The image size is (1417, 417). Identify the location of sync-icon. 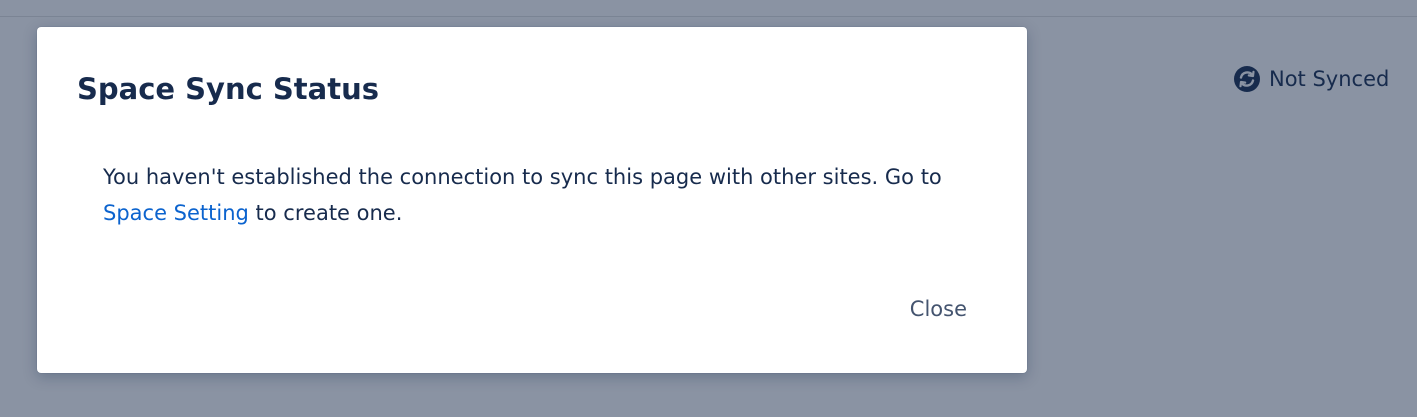
(1247, 79).